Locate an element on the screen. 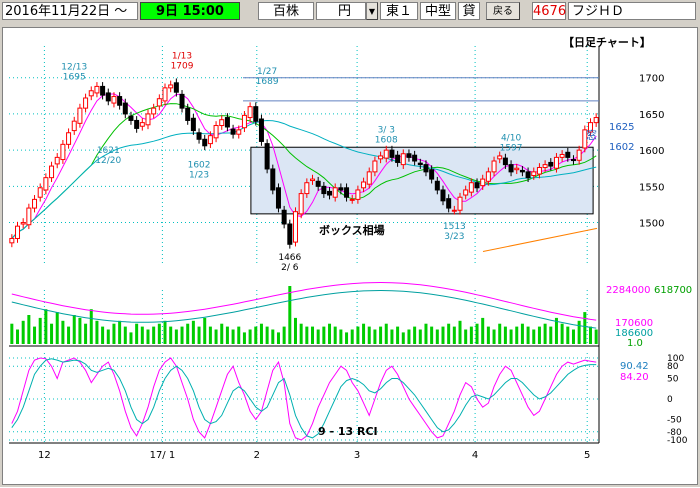  box-label: ボックス相場 is located at coordinates (352, 230).